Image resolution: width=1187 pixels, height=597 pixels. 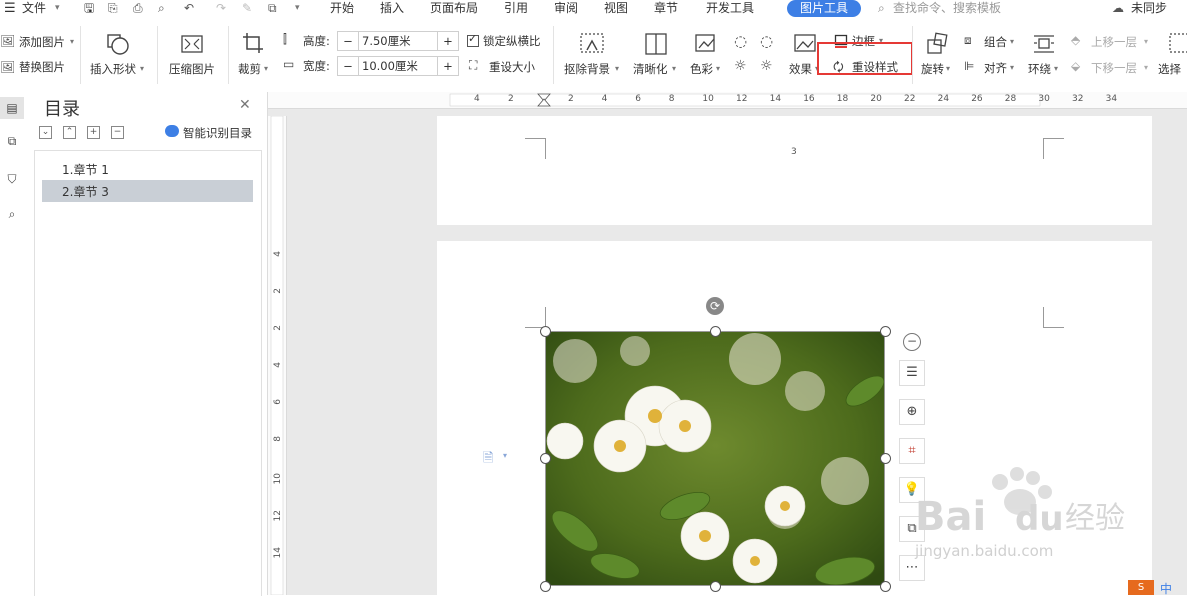 I want to click on width-stepper: − 10.00厘米 +, so click(x=398, y=66).